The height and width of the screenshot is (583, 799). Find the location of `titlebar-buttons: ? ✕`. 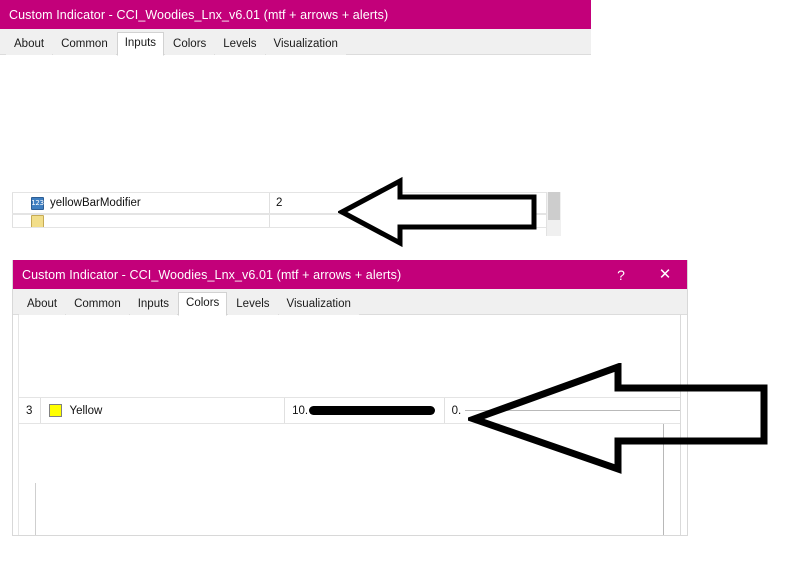

titlebar-buttons: ? ✕ is located at coordinates (643, 274).